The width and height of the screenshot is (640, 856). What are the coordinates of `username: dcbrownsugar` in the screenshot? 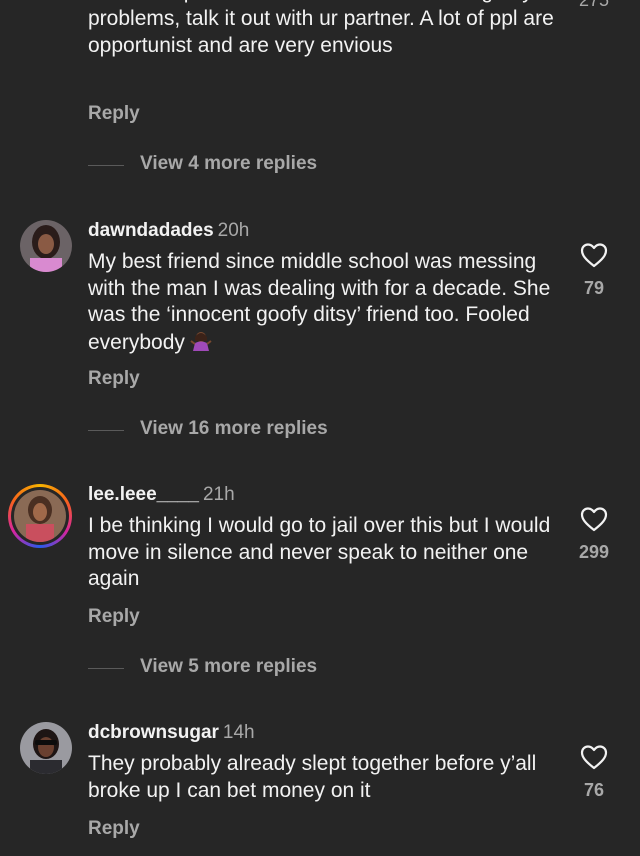 It's located at (153, 732).